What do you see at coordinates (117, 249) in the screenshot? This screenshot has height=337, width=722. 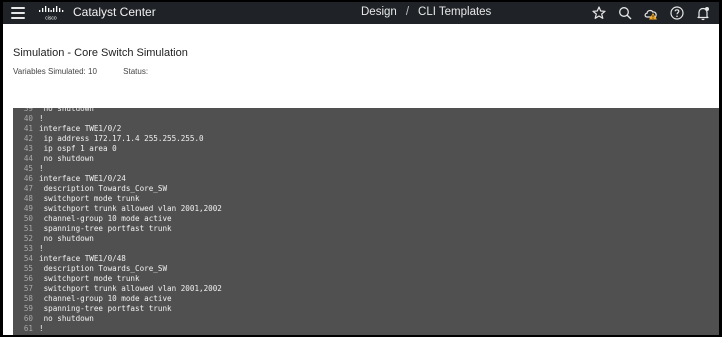 I see `code-line: 53!` at bounding box center [117, 249].